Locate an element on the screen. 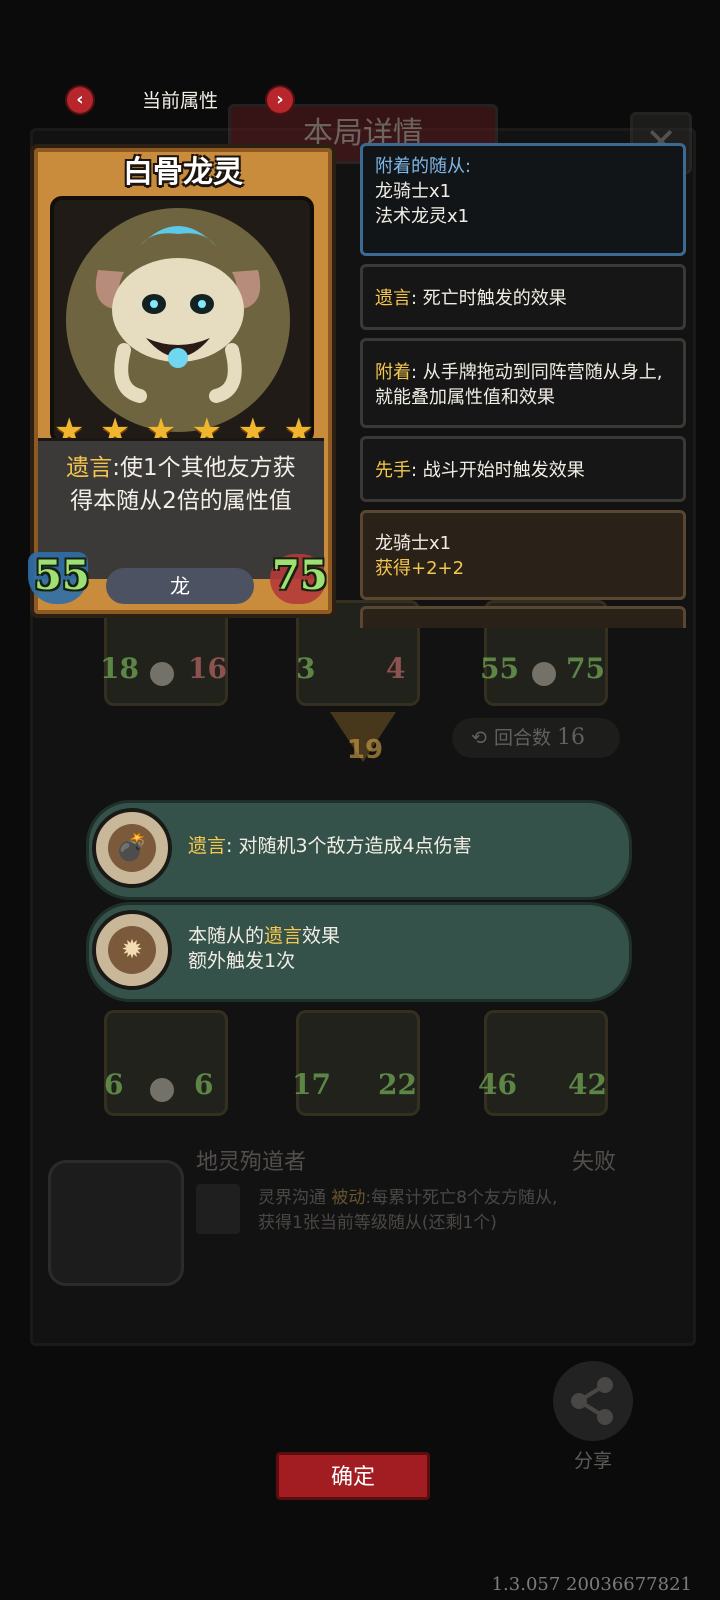 The width and height of the screenshot is (720, 1600). hero-power-icon is located at coordinates (218, 1209).